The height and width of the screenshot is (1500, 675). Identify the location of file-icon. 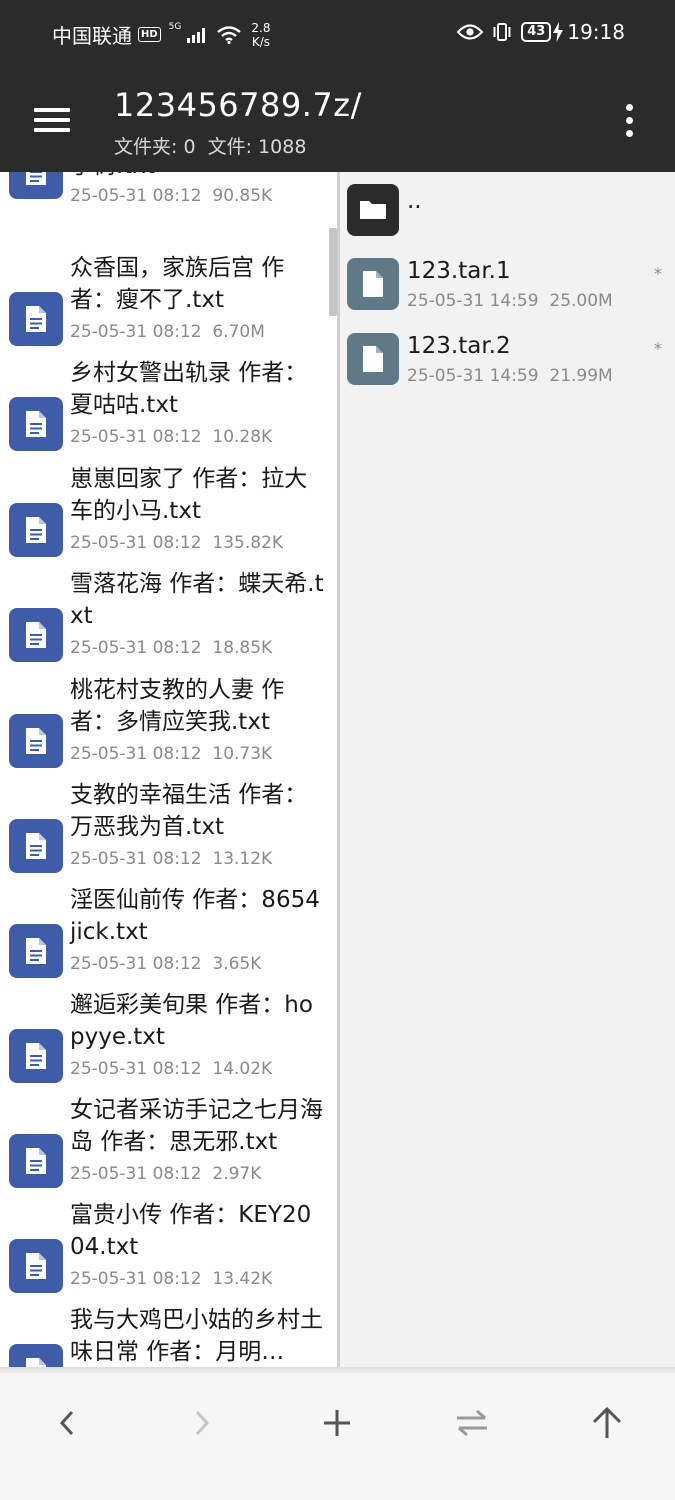
(373, 359).